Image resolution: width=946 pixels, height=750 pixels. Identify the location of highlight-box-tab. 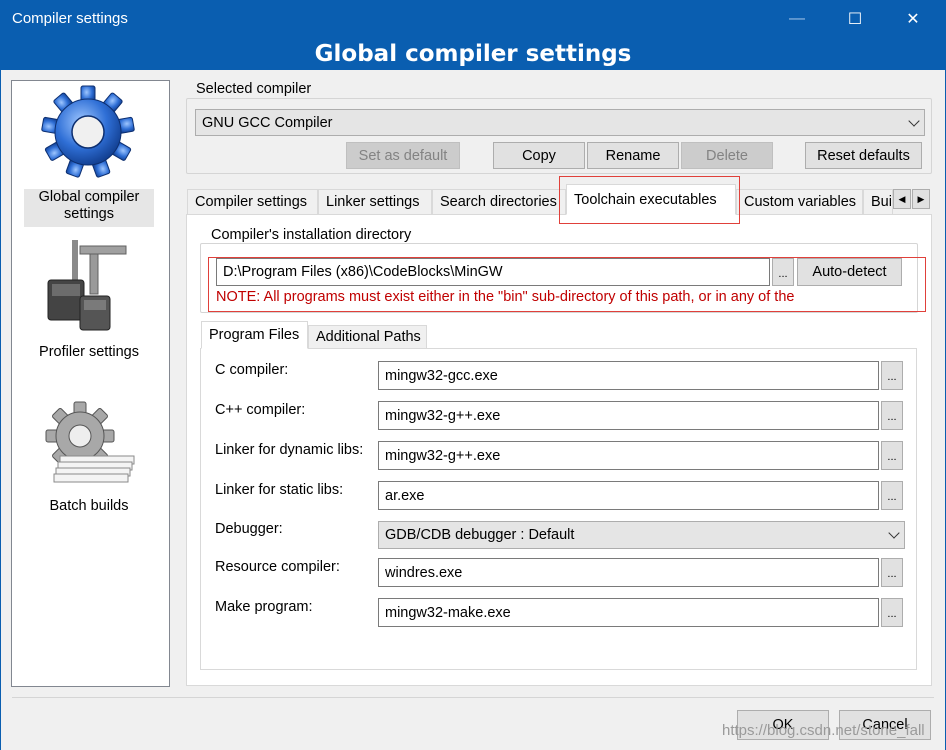
(649, 200).